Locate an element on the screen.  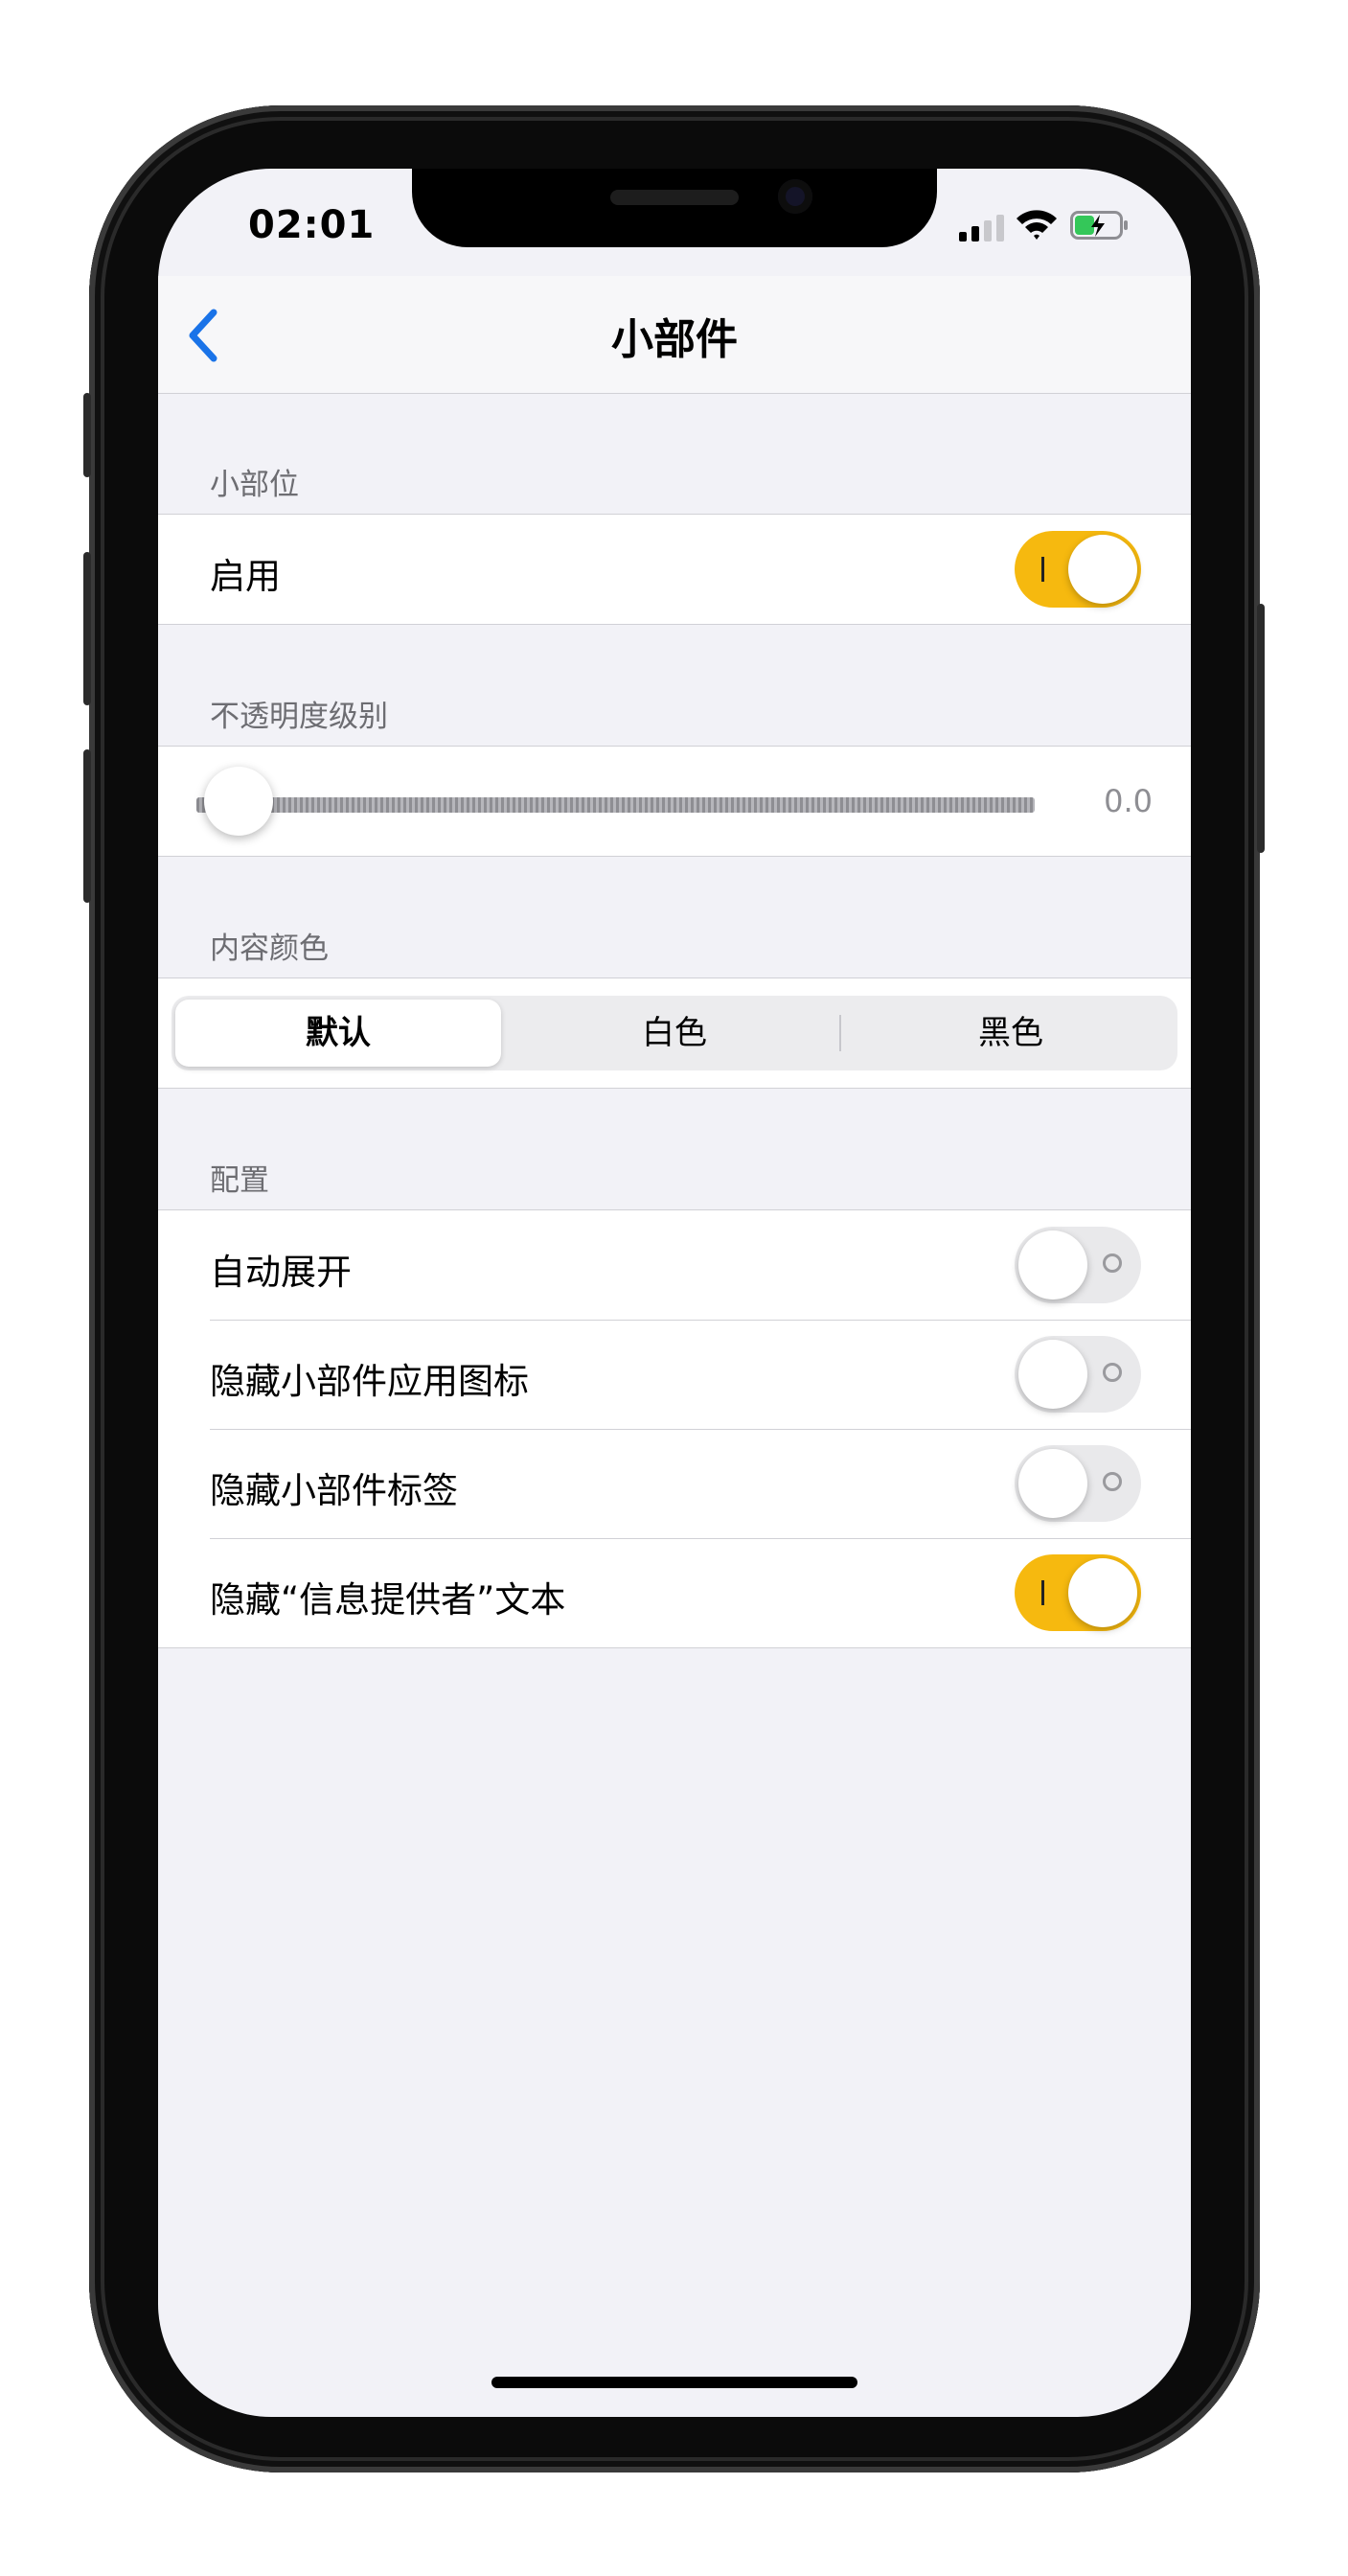
page-title: 小部件 is located at coordinates (675, 339).